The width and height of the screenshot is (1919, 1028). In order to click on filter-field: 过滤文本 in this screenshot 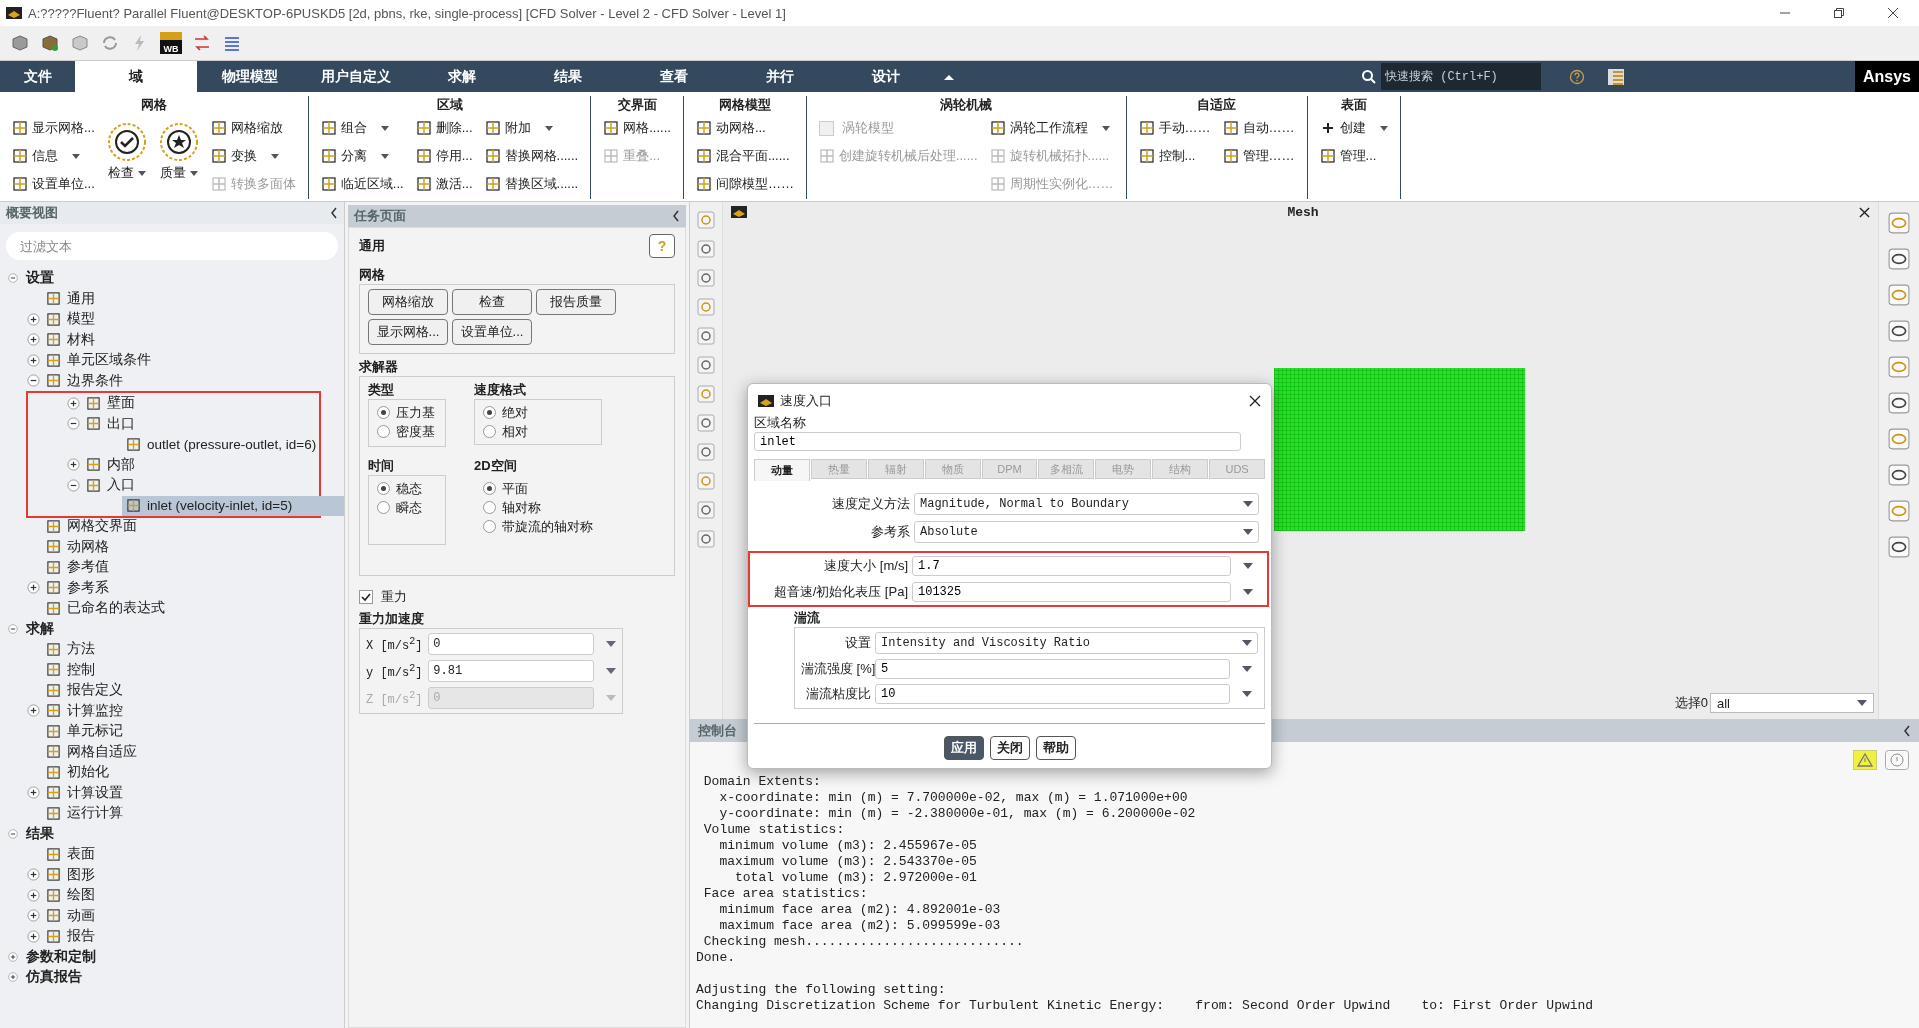, I will do `click(172, 246)`.